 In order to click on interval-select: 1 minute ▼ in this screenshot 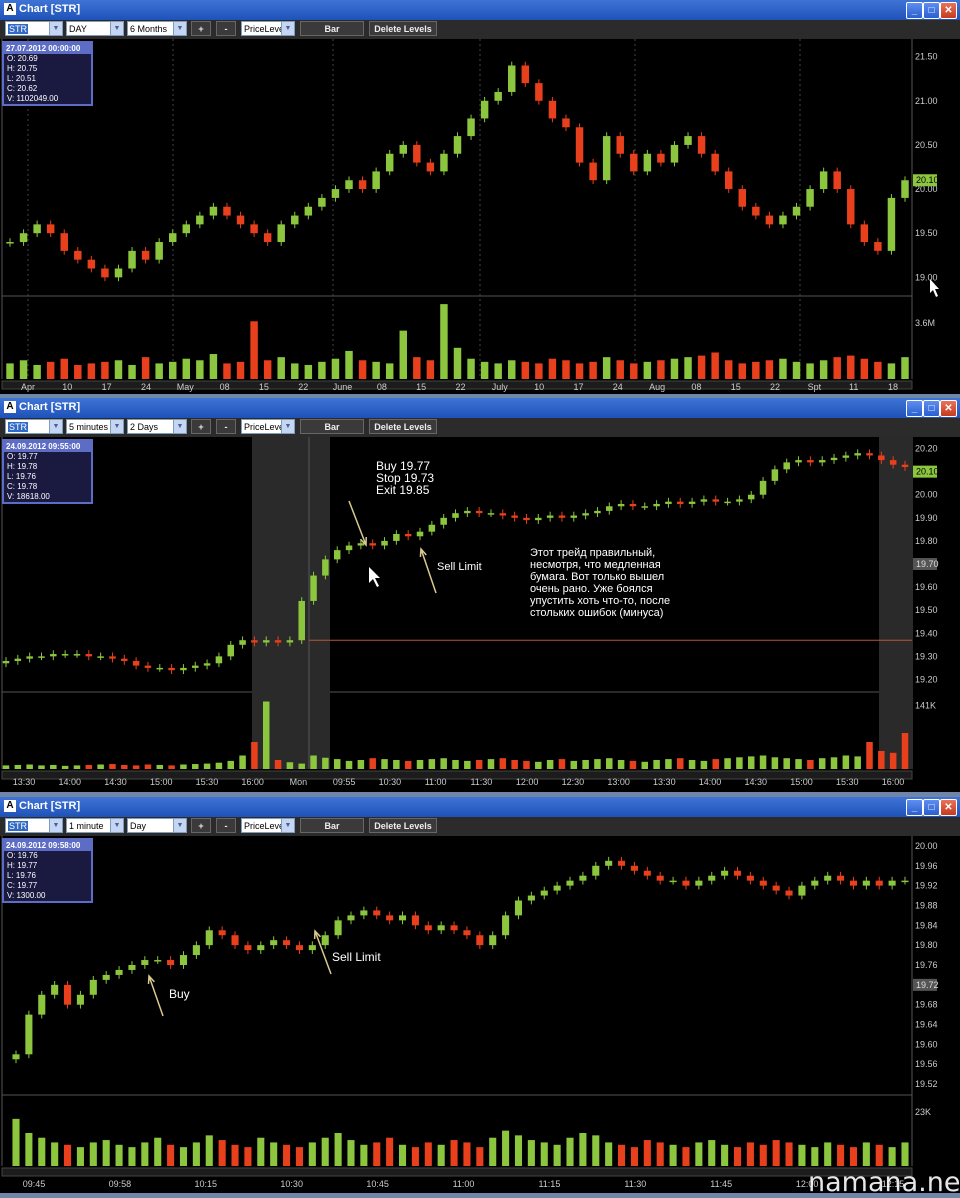, I will do `click(95, 825)`.